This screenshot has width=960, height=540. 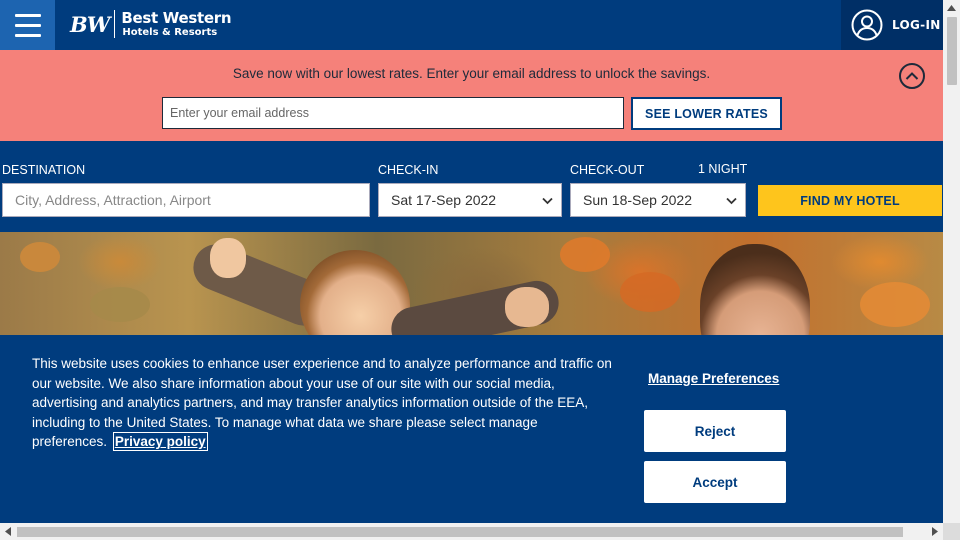 I want to click on horizontal-scrollbar, so click(x=471, y=531).